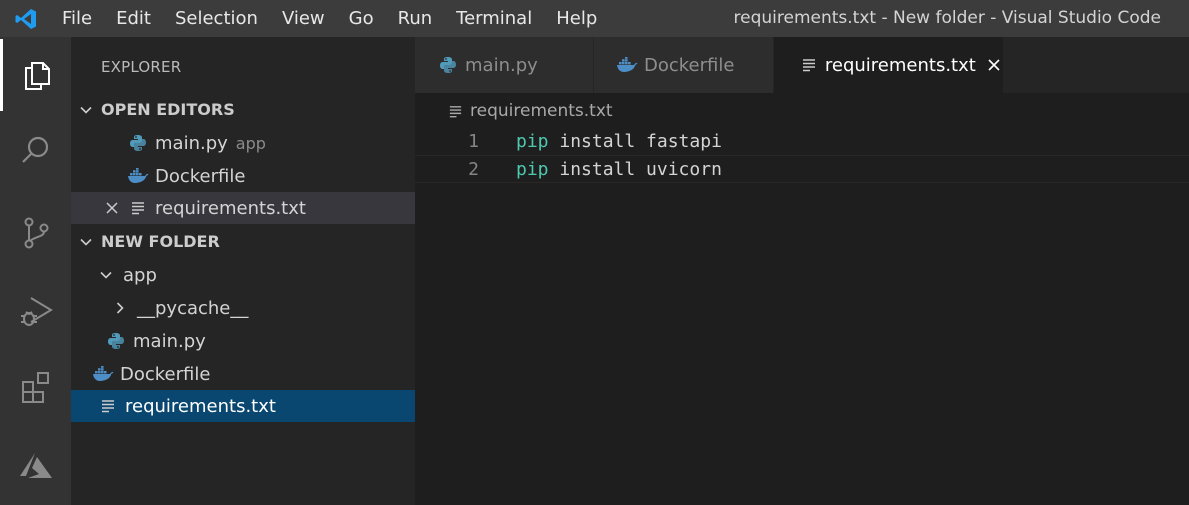  What do you see at coordinates (243, 275) in the screenshot?
I see `tree-folder-app: app` at bounding box center [243, 275].